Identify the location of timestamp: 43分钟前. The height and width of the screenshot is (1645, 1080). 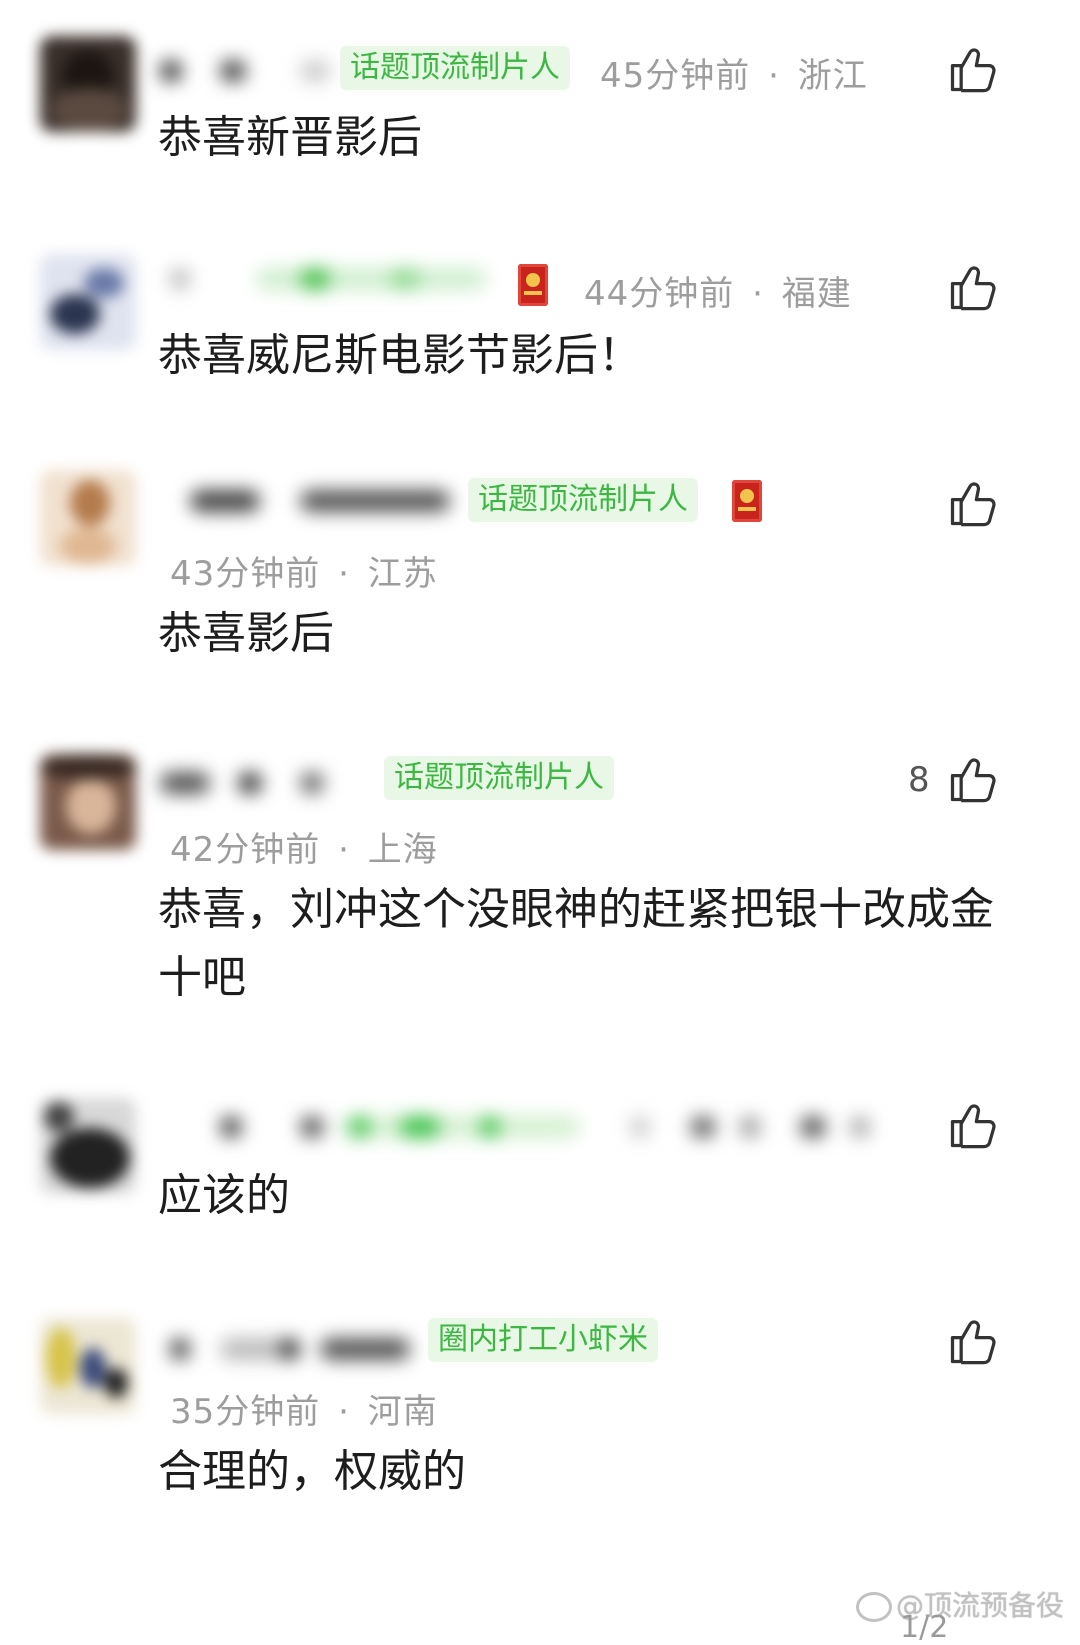
(245, 574).